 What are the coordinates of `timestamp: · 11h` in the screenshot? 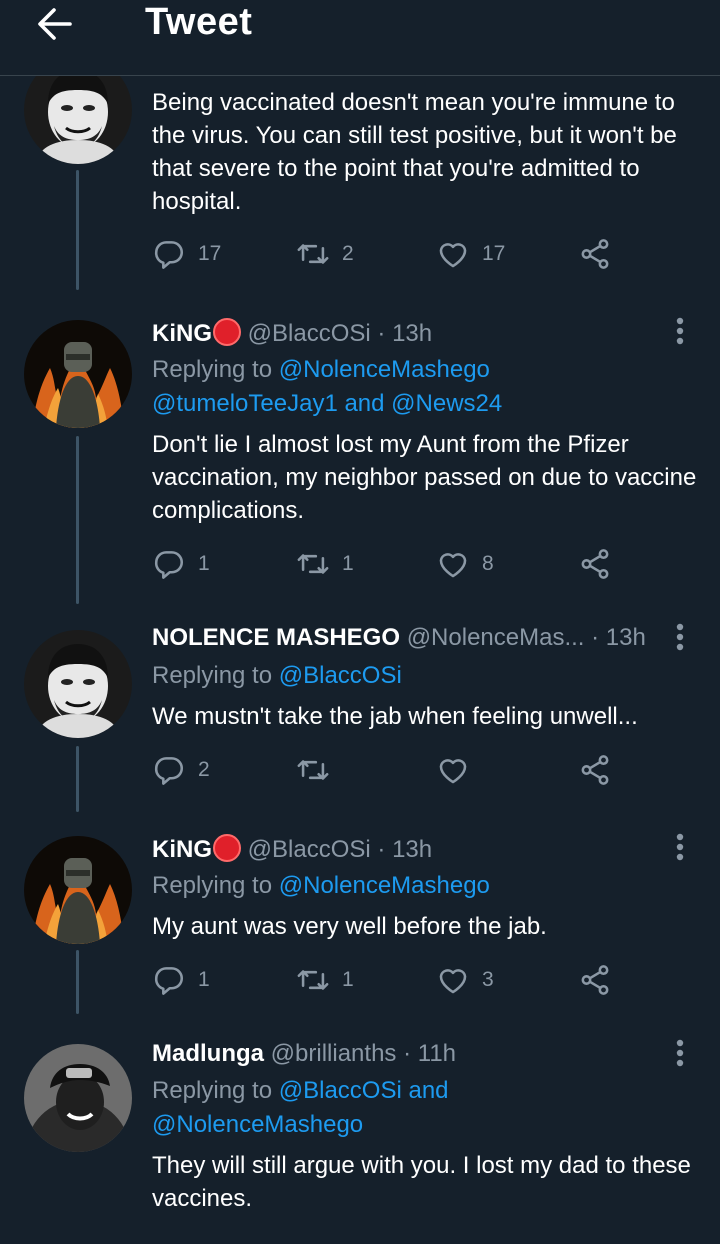 It's located at (430, 1053).